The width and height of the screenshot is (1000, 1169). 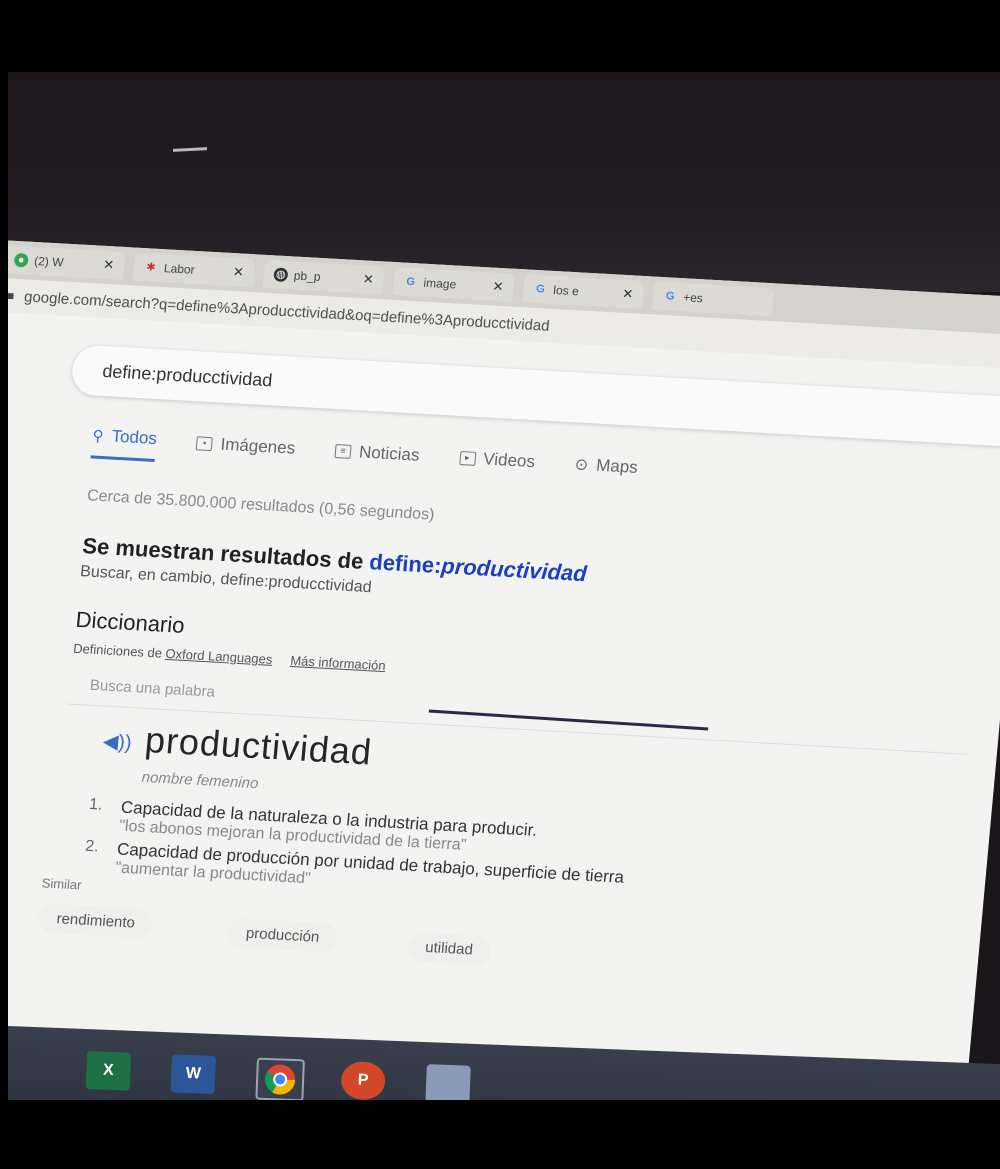 What do you see at coordinates (67, 262) in the screenshot?
I see `tab-whatsapp: ● (2) W ✕` at bounding box center [67, 262].